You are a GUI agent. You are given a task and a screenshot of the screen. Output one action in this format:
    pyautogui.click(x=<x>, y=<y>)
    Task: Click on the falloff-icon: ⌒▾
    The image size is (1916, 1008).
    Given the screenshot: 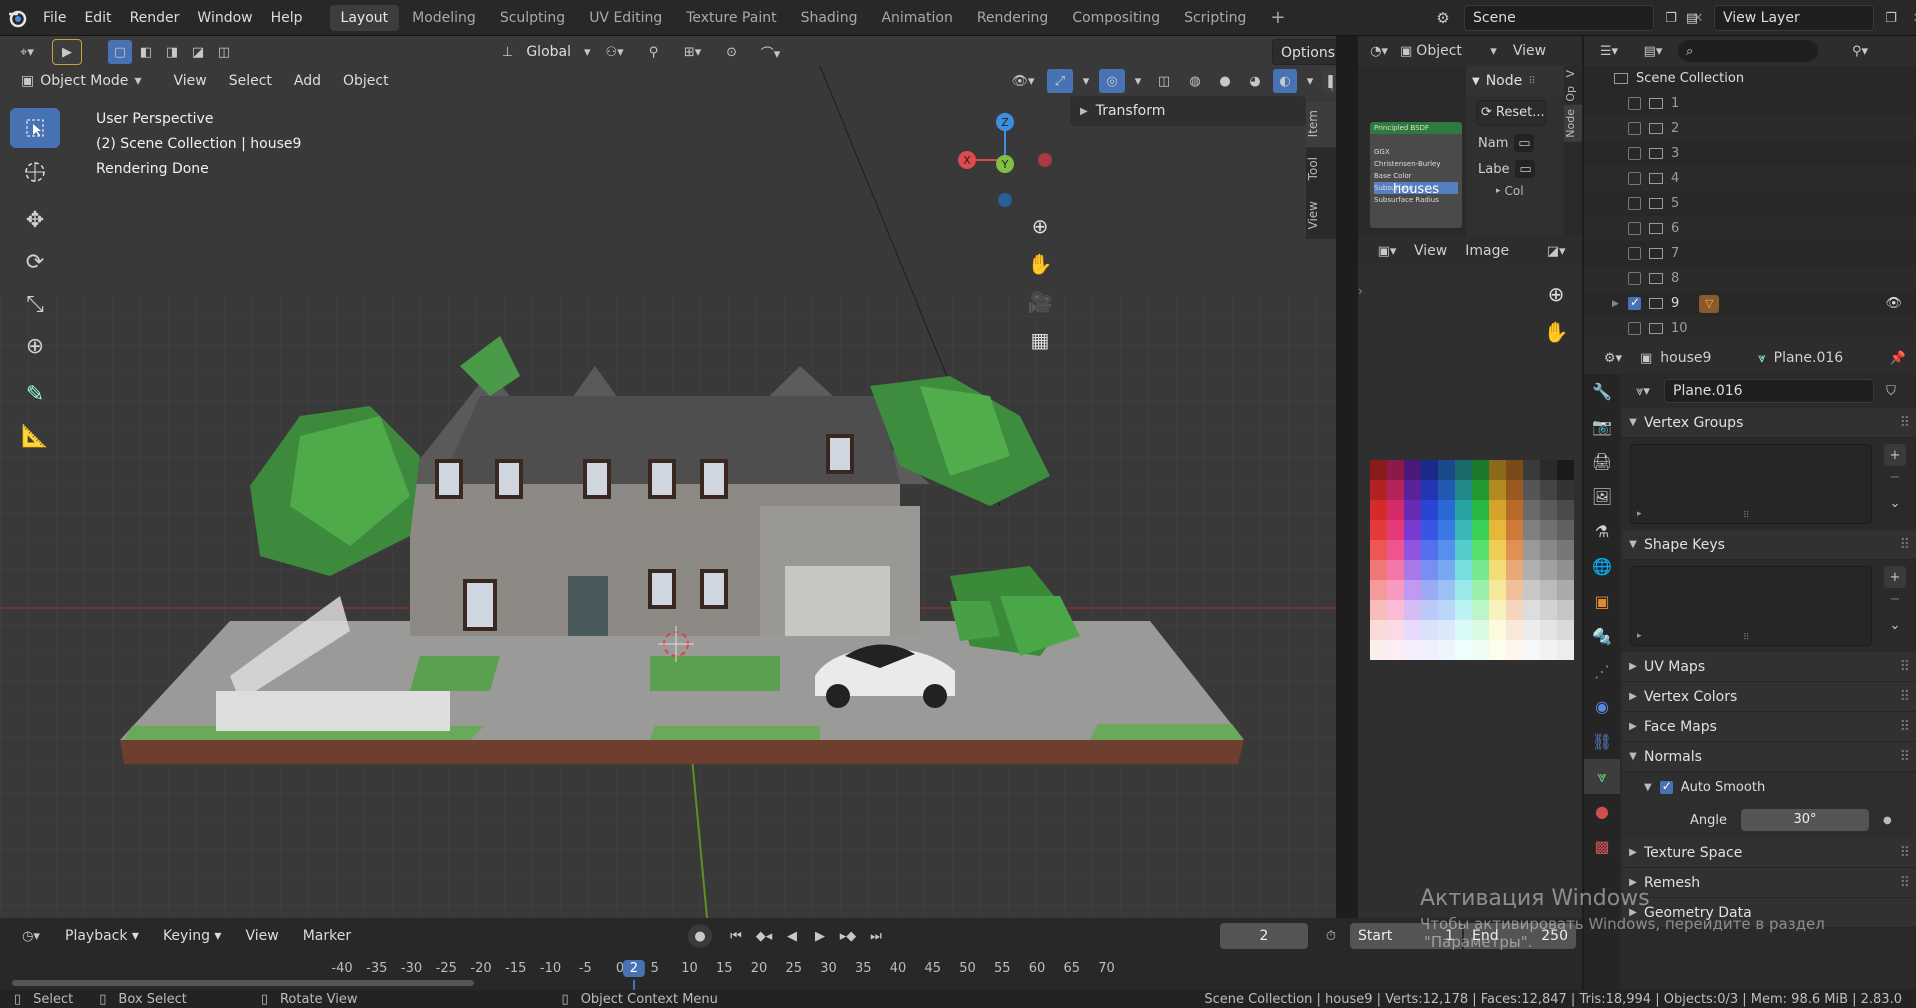 What is the action you would take?
    pyautogui.click(x=771, y=52)
    